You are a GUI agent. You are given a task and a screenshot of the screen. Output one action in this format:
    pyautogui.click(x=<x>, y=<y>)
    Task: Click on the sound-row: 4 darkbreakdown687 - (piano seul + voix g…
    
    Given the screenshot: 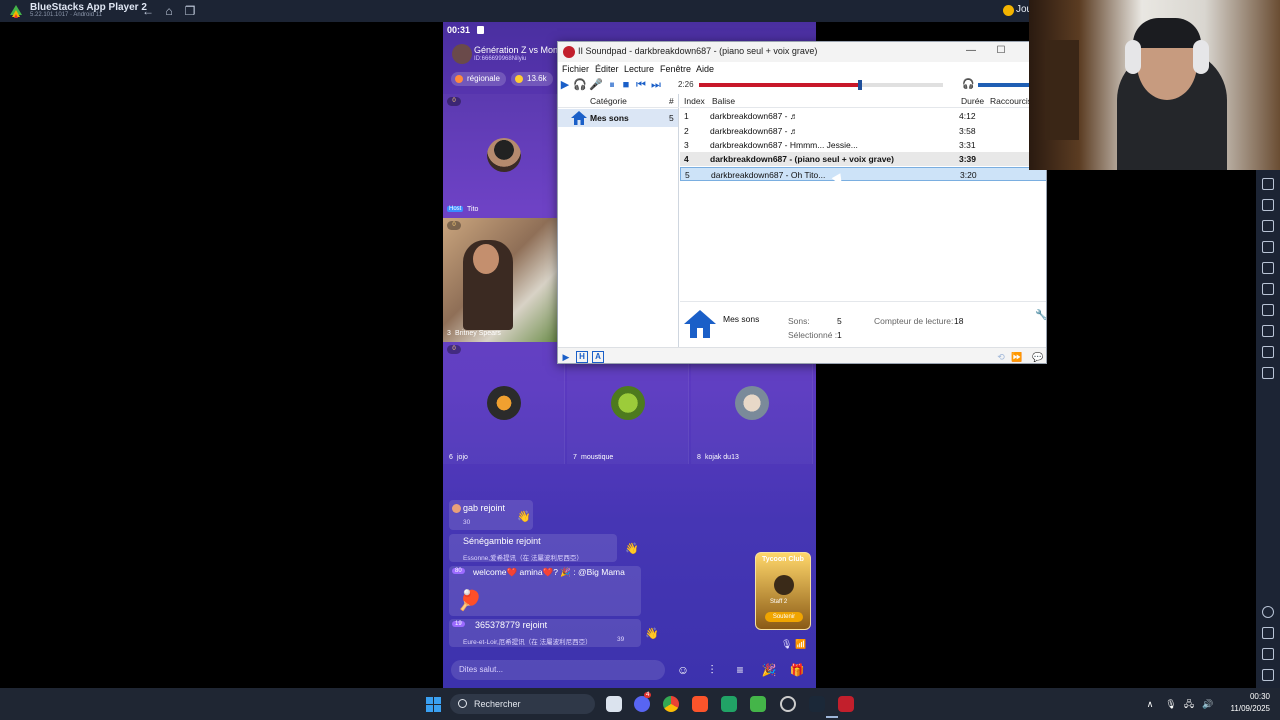 What is the action you would take?
    pyautogui.click(x=863, y=159)
    